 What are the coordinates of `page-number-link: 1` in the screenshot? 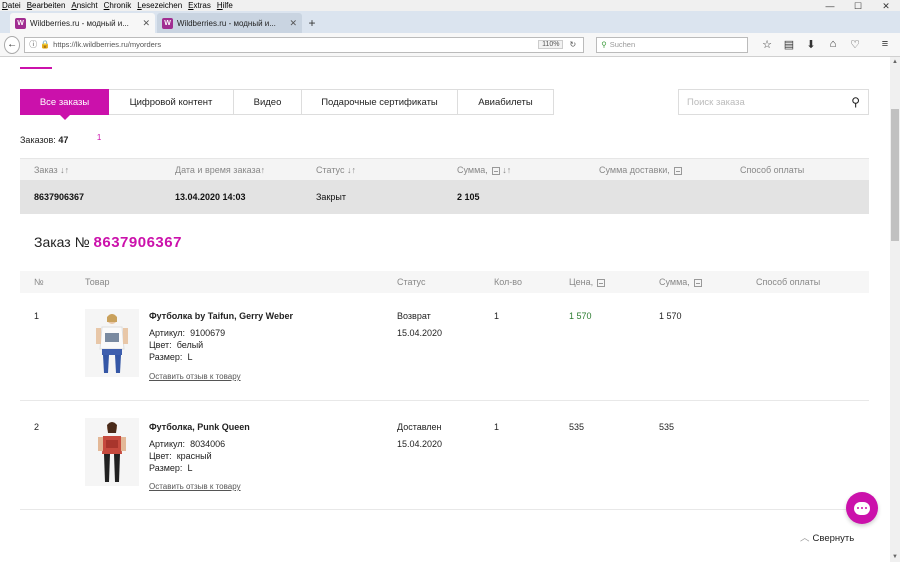 It's located at (99, 137).